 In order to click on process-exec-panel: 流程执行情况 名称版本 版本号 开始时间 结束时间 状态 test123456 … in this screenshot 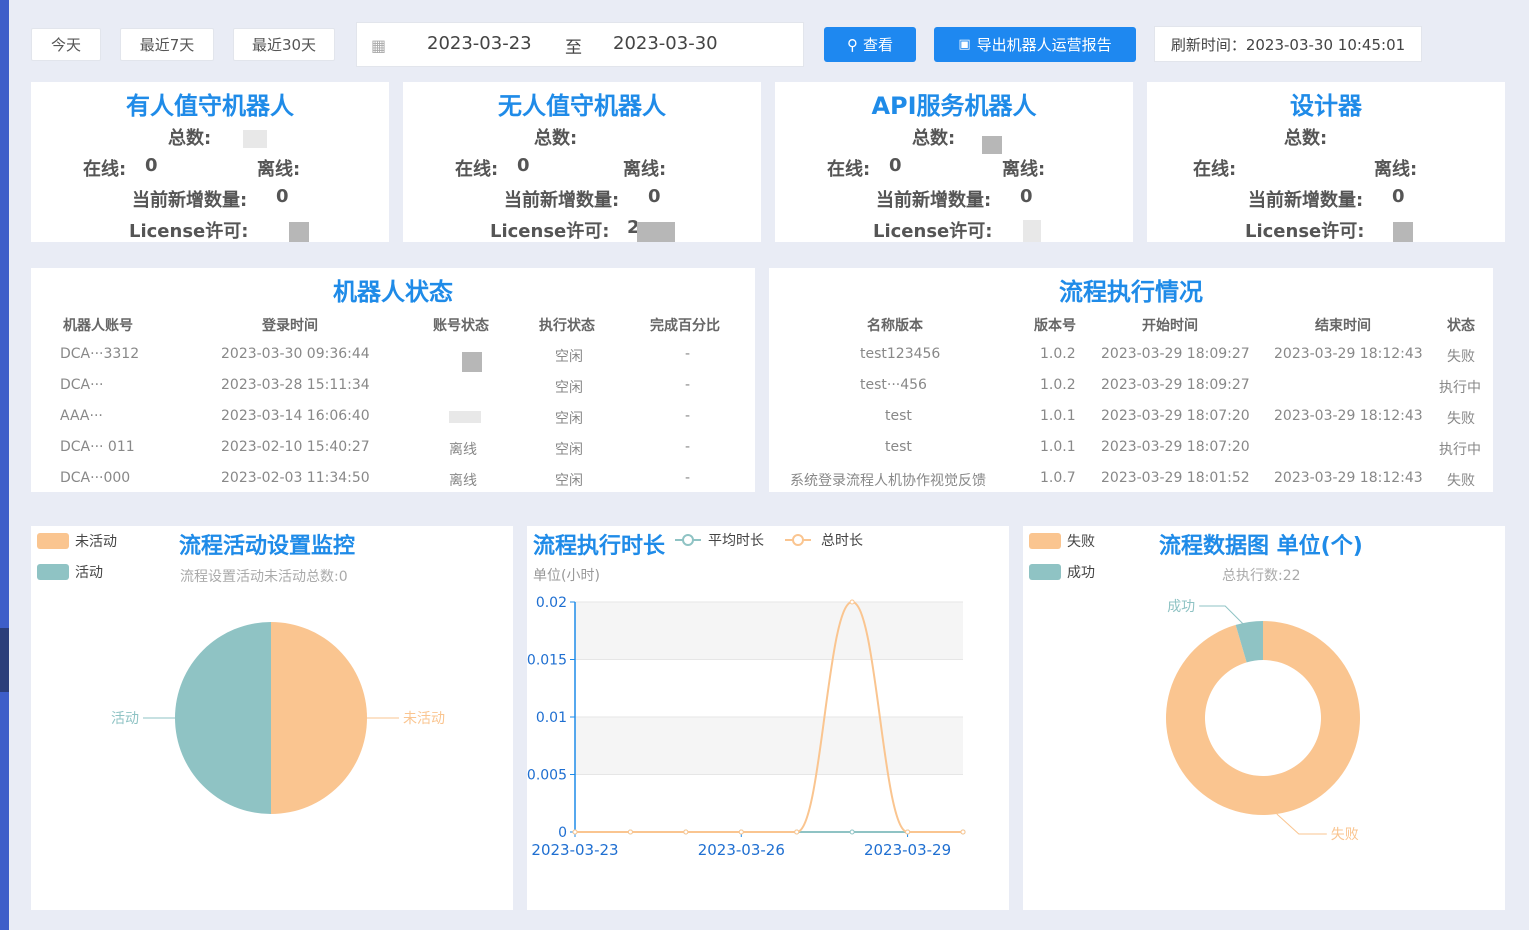, I will do `click(1131, 380)`.